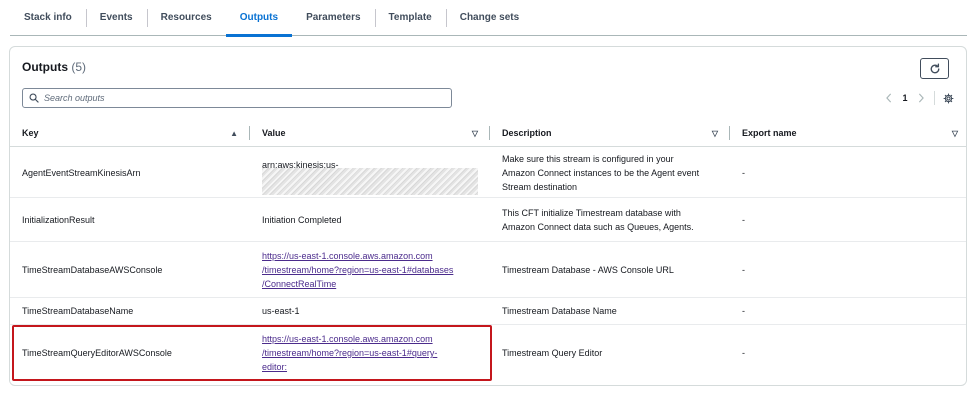 The height and width of the screenshot is (412, 977). I want to click on tab-label: Stack info, so click(48, 17).